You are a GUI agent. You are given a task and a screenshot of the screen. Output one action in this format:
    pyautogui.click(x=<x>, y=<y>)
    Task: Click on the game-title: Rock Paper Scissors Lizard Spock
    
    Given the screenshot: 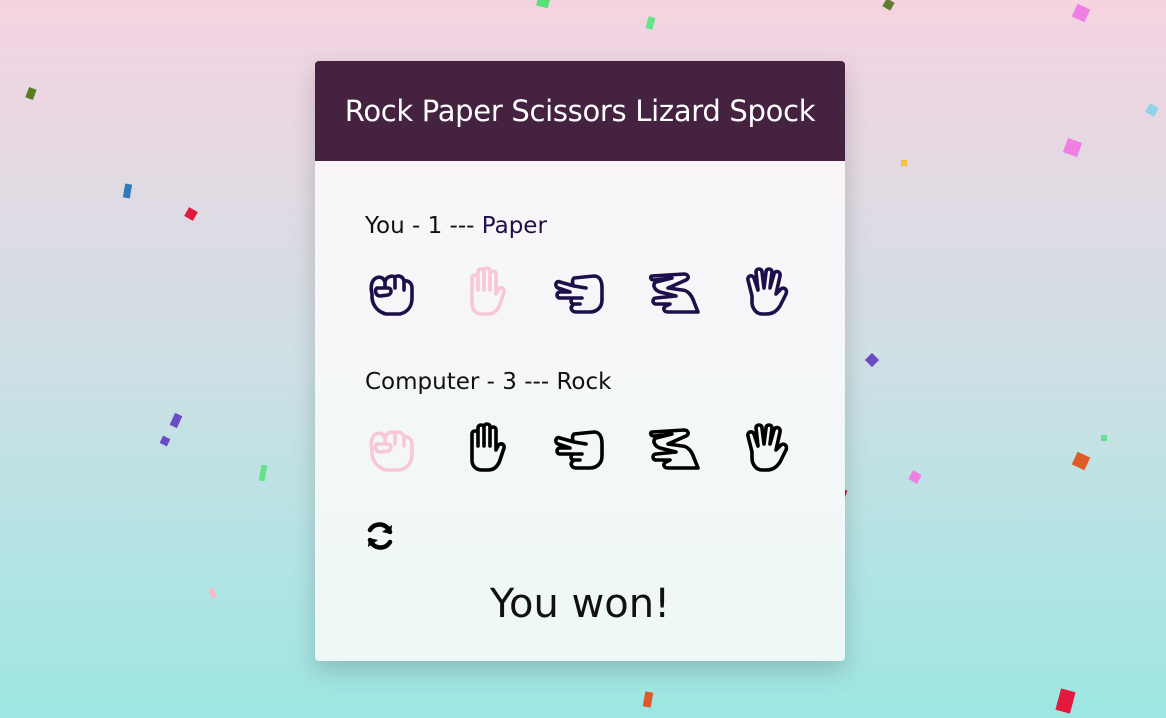 What is the action you would take?
    pyautogui.click(x=580, y=111)
    